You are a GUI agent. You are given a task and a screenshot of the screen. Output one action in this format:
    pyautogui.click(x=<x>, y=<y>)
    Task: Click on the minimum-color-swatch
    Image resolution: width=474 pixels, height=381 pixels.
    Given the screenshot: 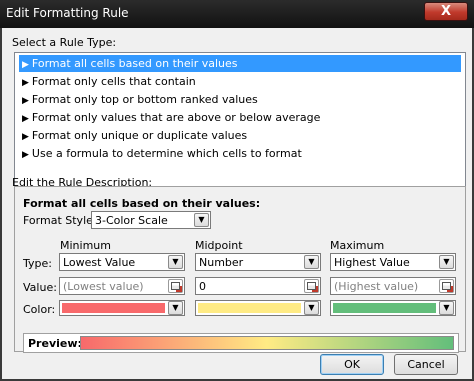 What is the action you would take?
    pyautogui.click(x=113, y=308)
    